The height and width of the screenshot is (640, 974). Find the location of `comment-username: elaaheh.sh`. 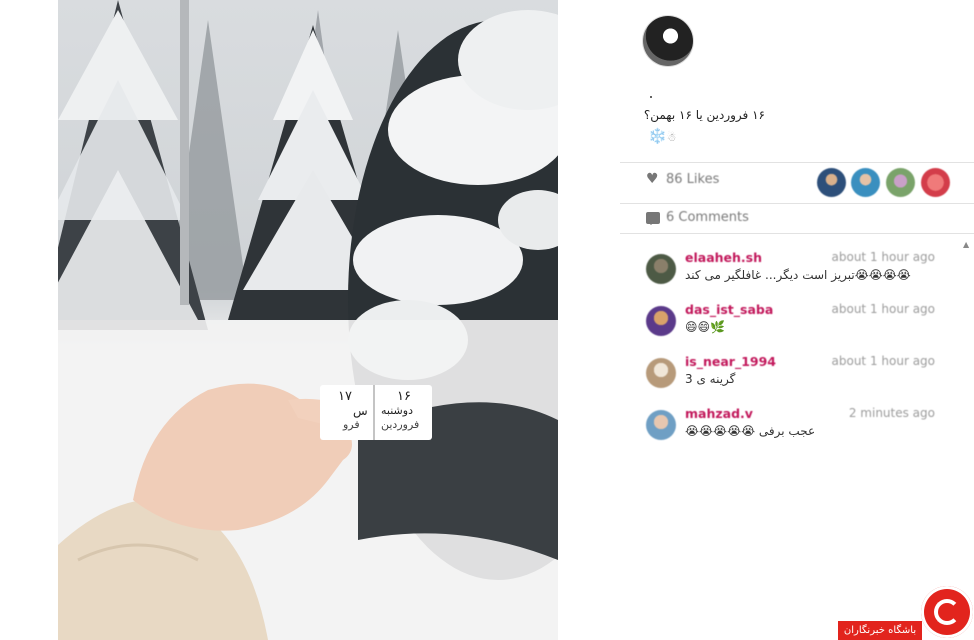

comment-username: elaaheh.sh is located at coordinates (723, 257).